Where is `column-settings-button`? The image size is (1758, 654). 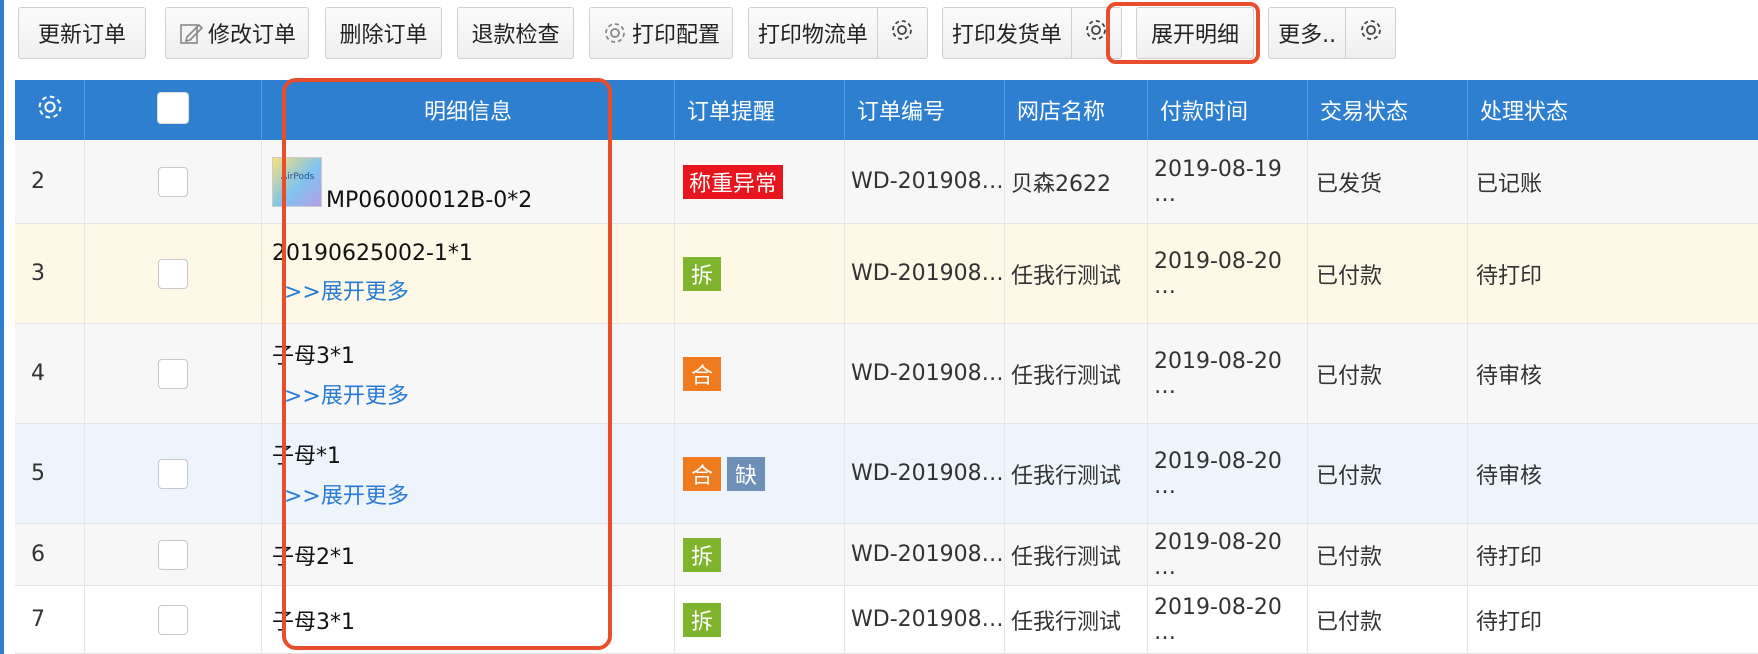
column-settings-button is located at coordinates (50, 110).